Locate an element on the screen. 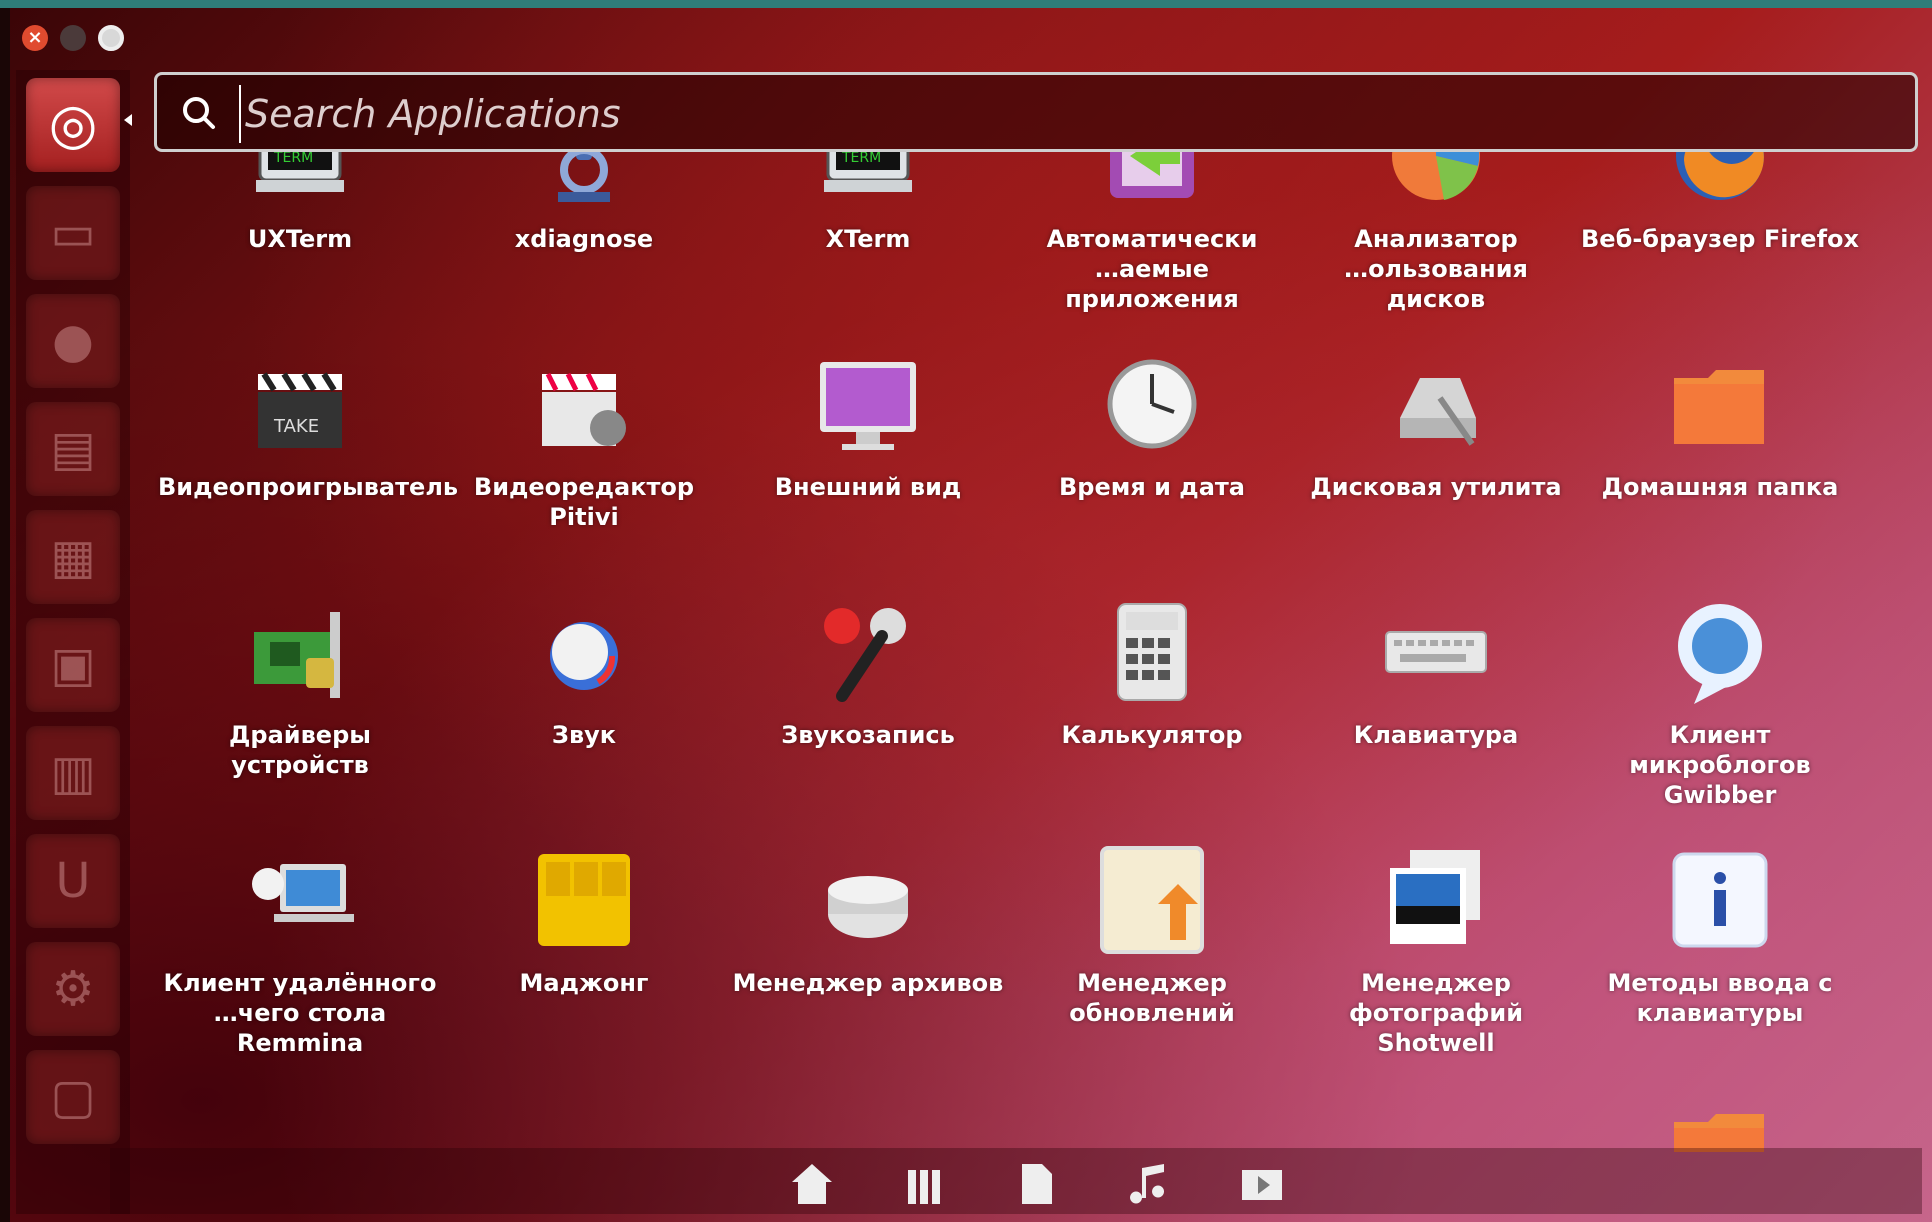 The width and height of the screenshot is (1932, 1222). app-tile: Веб-браузер Firefox is located at coordinates (1720, 246).